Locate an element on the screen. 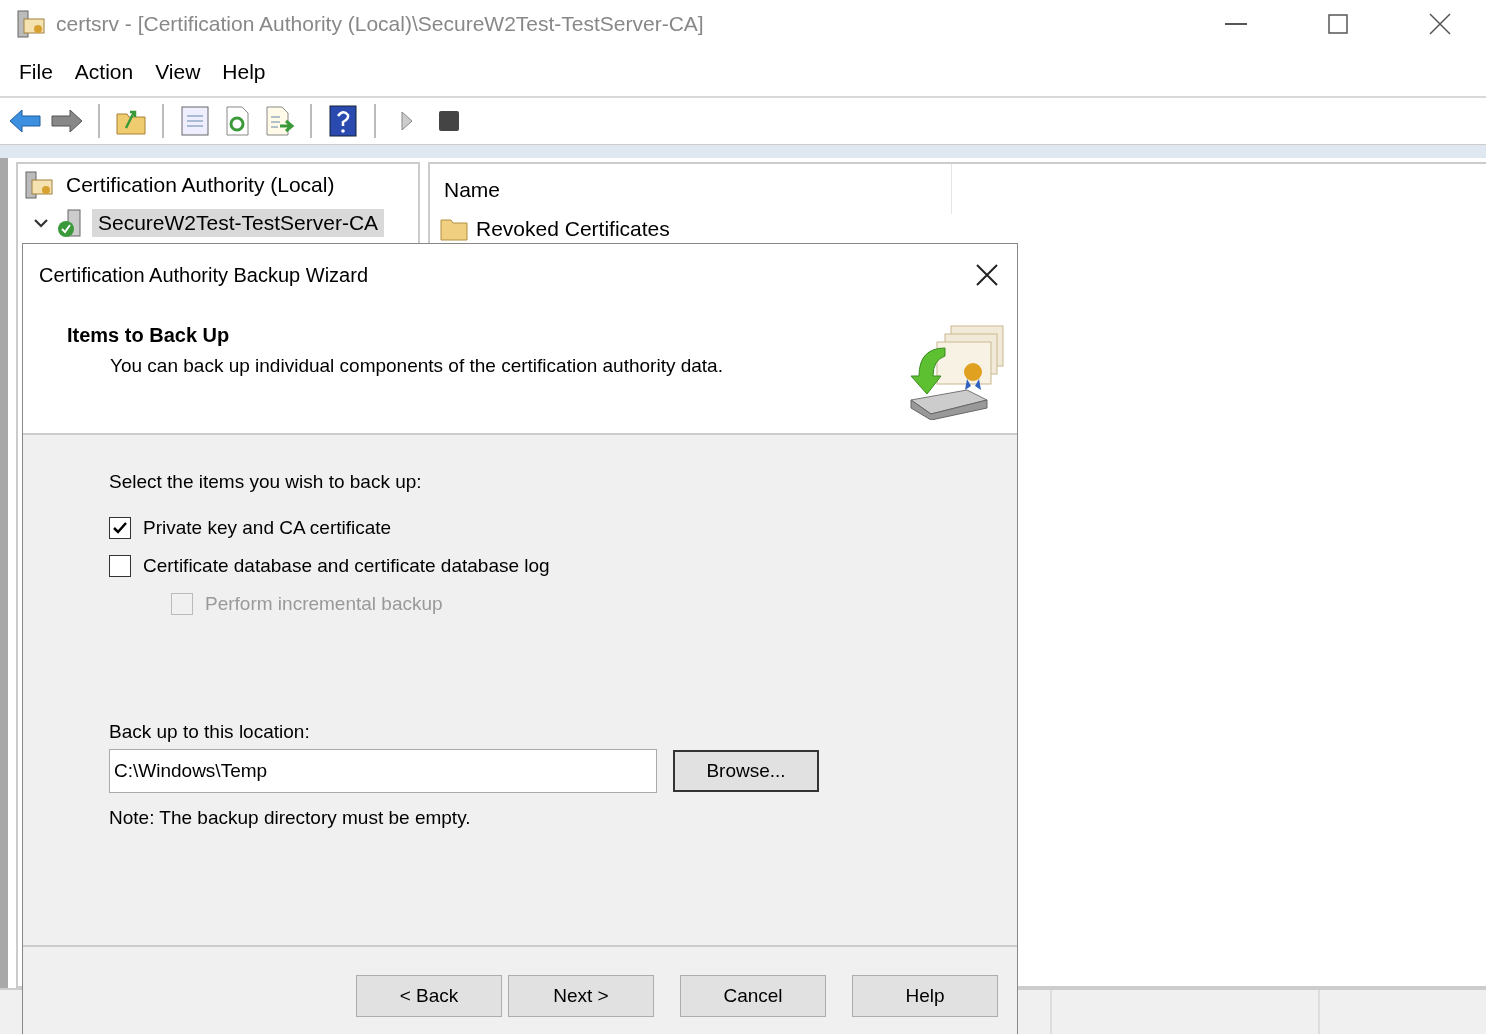  menu-item: File is located at coordinates (36, 72).